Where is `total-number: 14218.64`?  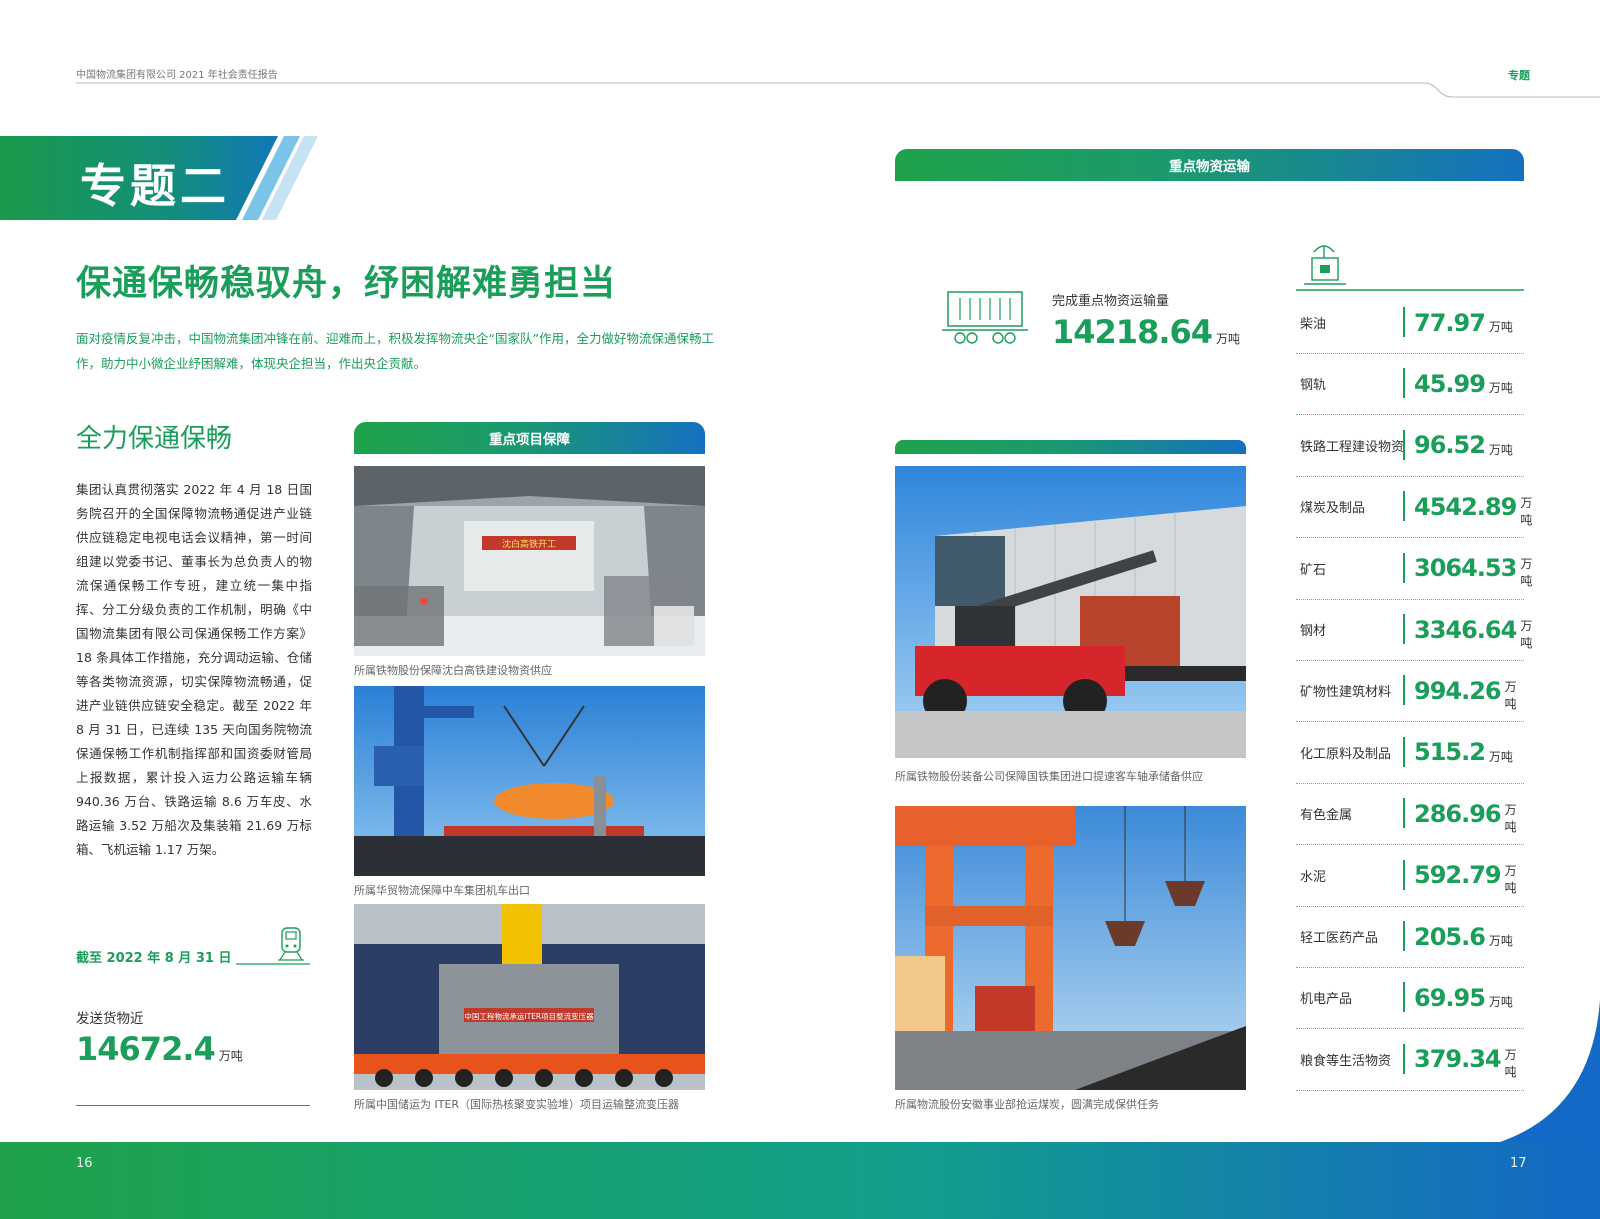
total-number: 14218.64 is located at coordinates (1132, 332).